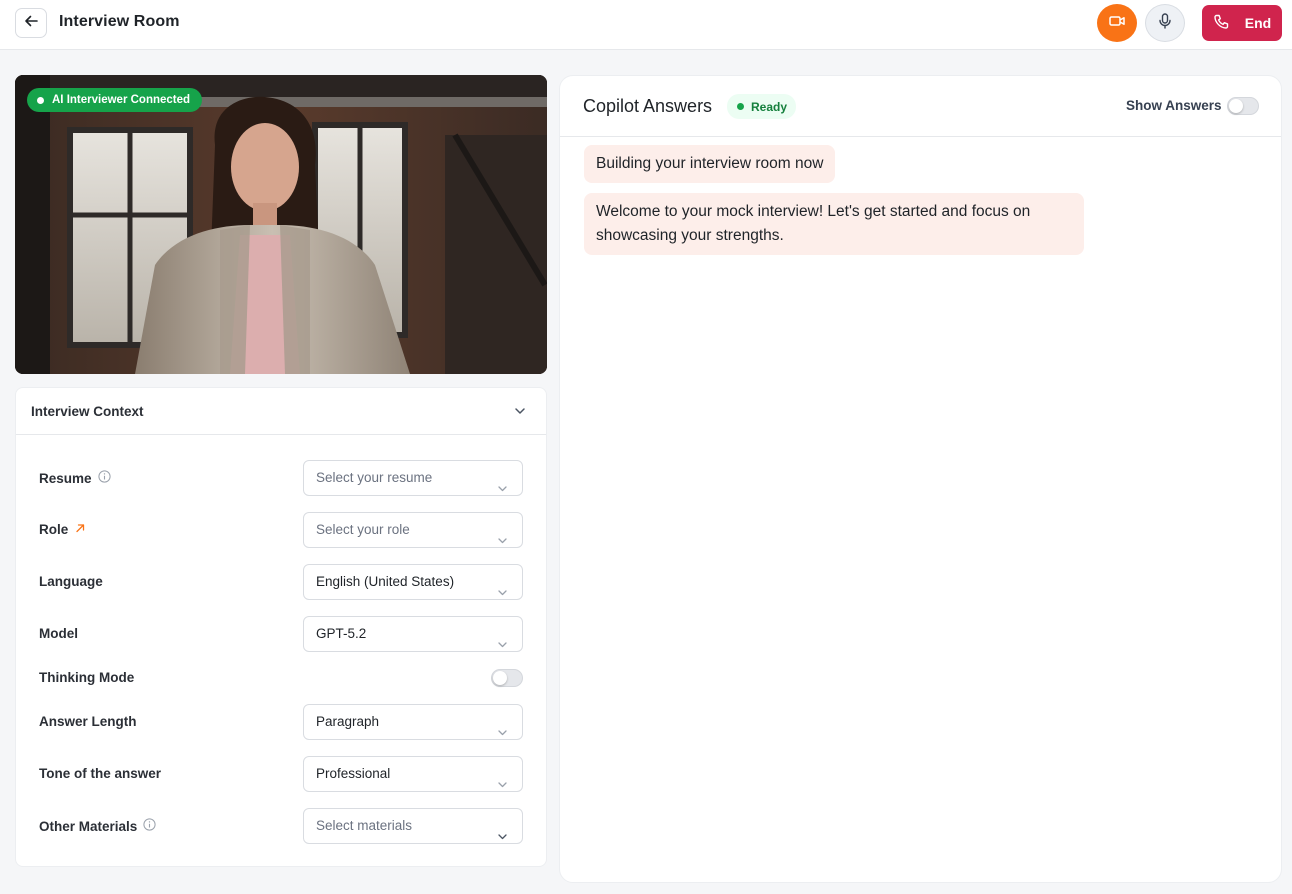 The height and width of the screenshot is (894, 1292). I want to click on arrow-left-icon, so click(31, 23).